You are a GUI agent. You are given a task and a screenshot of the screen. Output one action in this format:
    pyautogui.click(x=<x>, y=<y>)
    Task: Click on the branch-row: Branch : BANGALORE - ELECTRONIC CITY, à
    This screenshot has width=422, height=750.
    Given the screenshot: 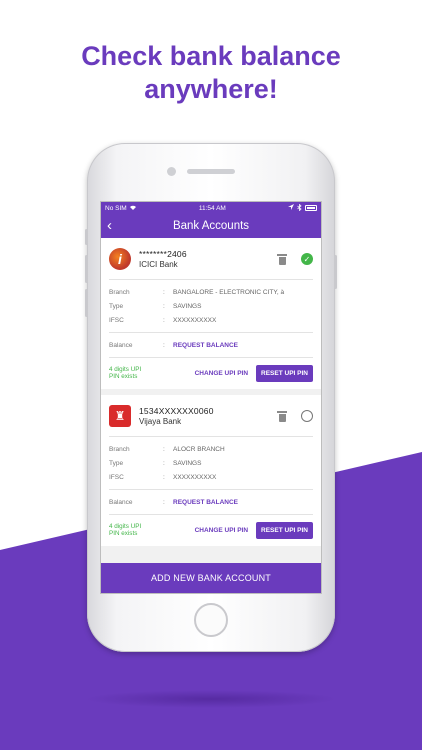 What is the action you would take?
    pyautogui.click(x=211, y=292)
    